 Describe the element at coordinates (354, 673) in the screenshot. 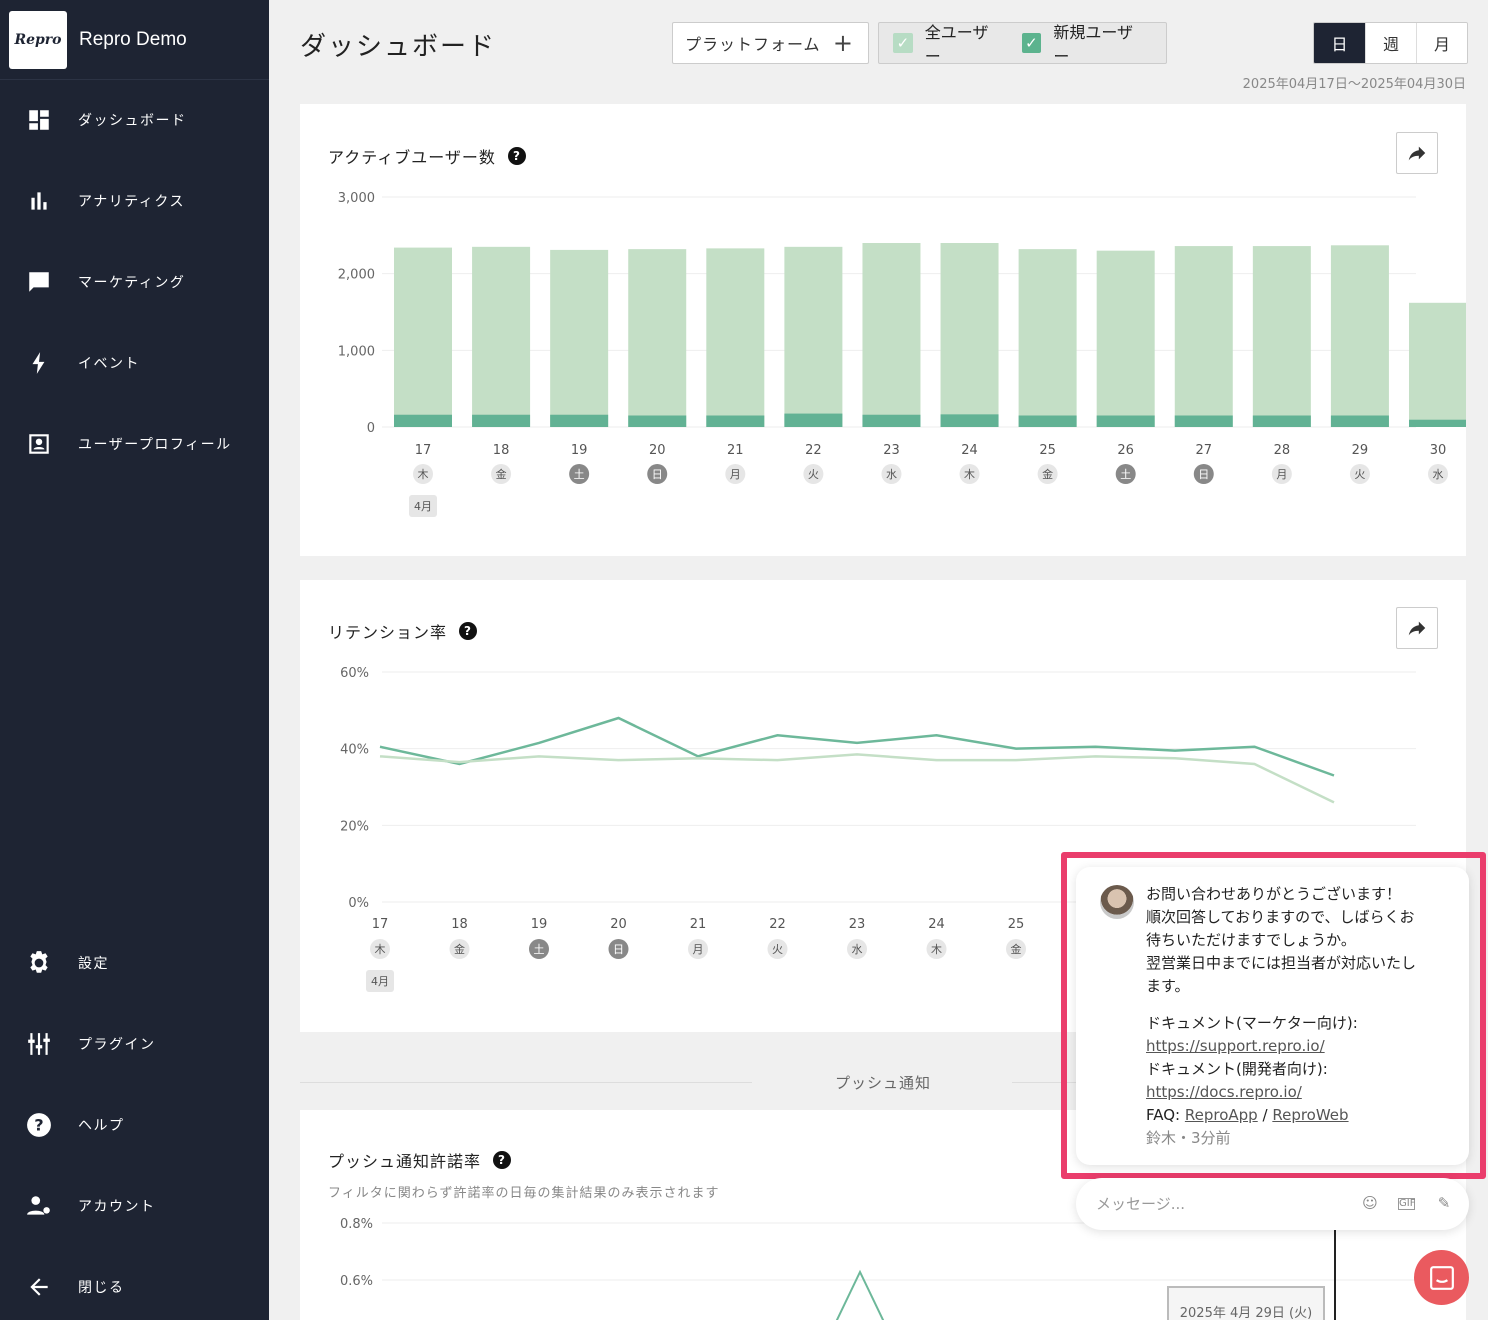

I see `y-tick-label: 60%` at that location.